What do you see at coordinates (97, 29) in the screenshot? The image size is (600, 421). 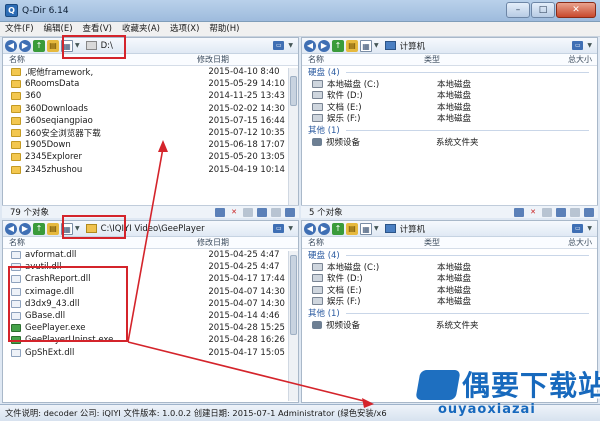 I see `menu-view: 查看(V)` at bounding box center [97, 29].